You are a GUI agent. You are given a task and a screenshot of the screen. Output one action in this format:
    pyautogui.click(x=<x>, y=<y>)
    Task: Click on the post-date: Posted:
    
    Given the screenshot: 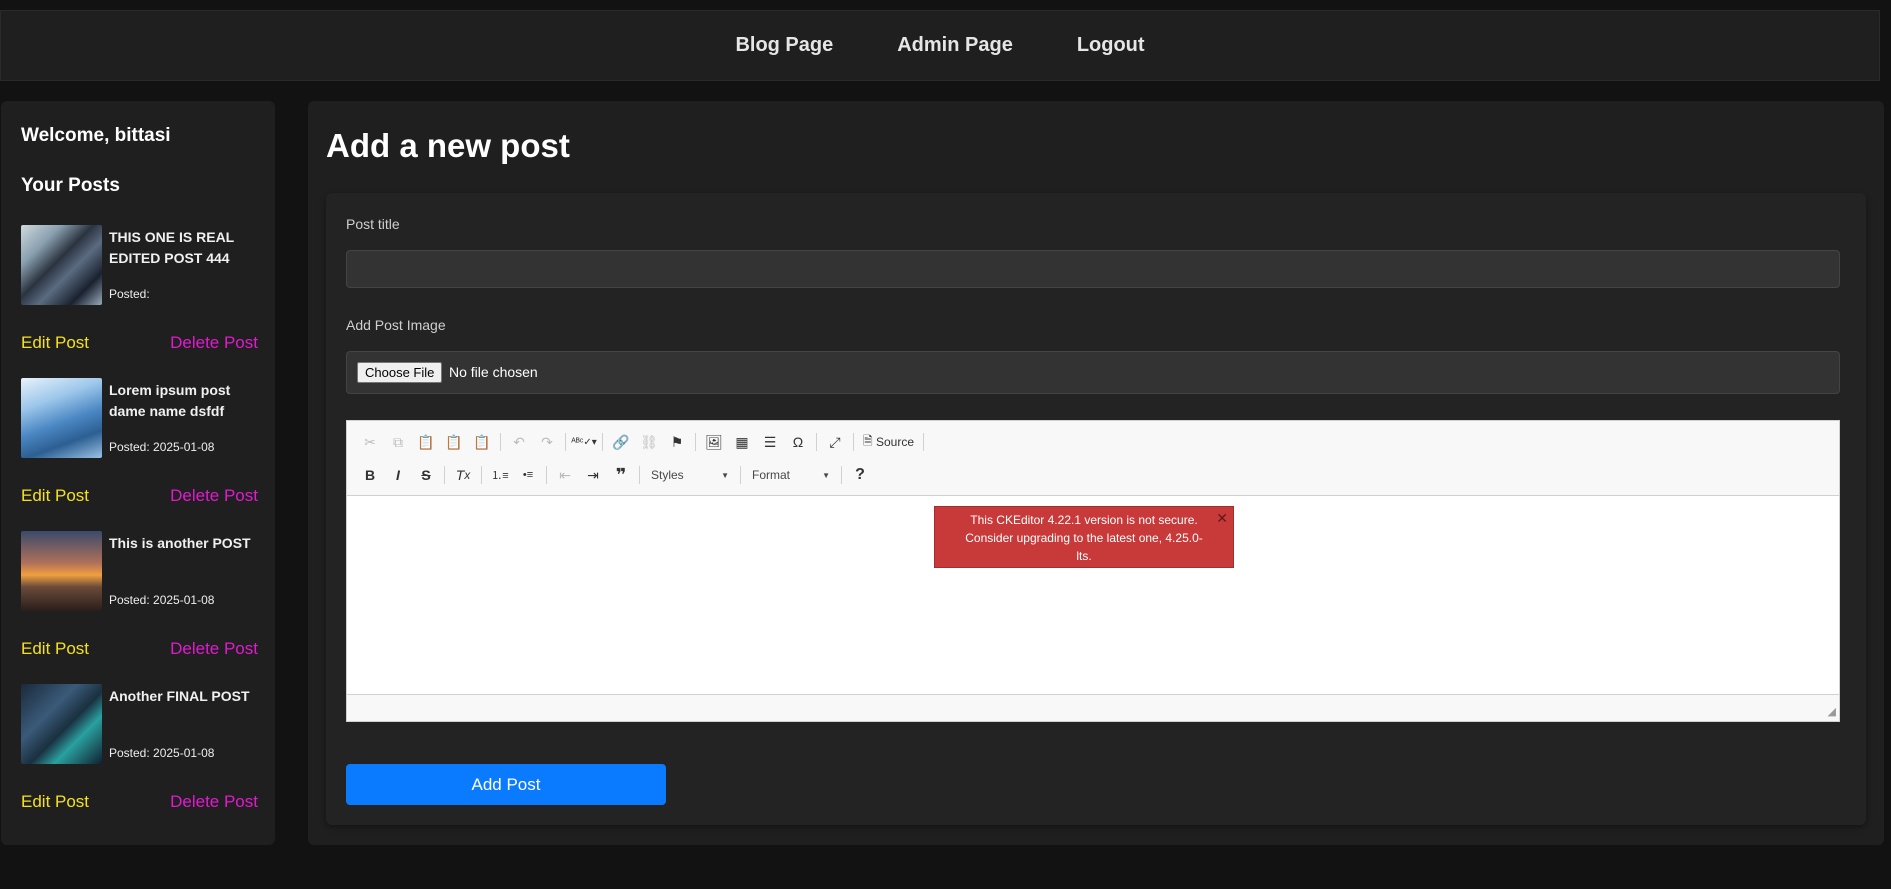 What is the action you would take?
    pyautogui.click(x=129, y=294)
    